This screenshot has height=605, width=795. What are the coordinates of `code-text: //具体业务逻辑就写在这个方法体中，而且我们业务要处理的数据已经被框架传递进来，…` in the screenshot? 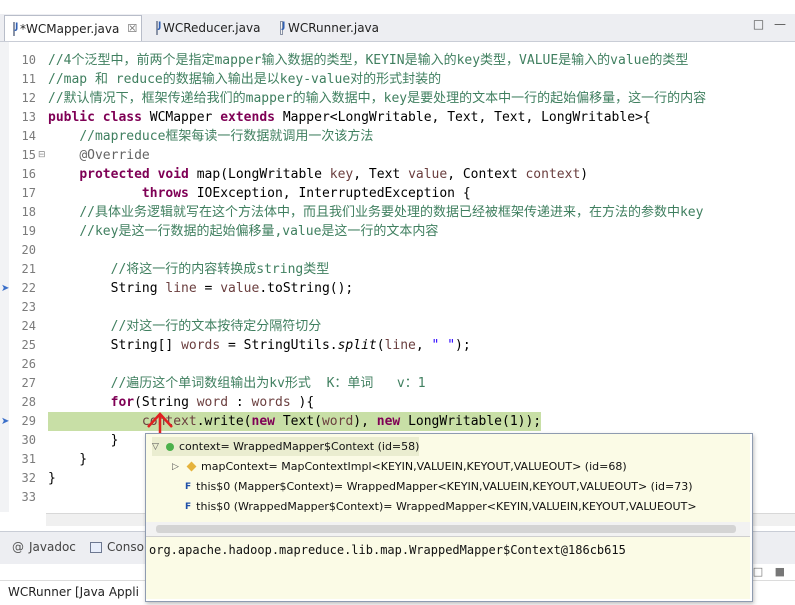 It's located at (391, 212).